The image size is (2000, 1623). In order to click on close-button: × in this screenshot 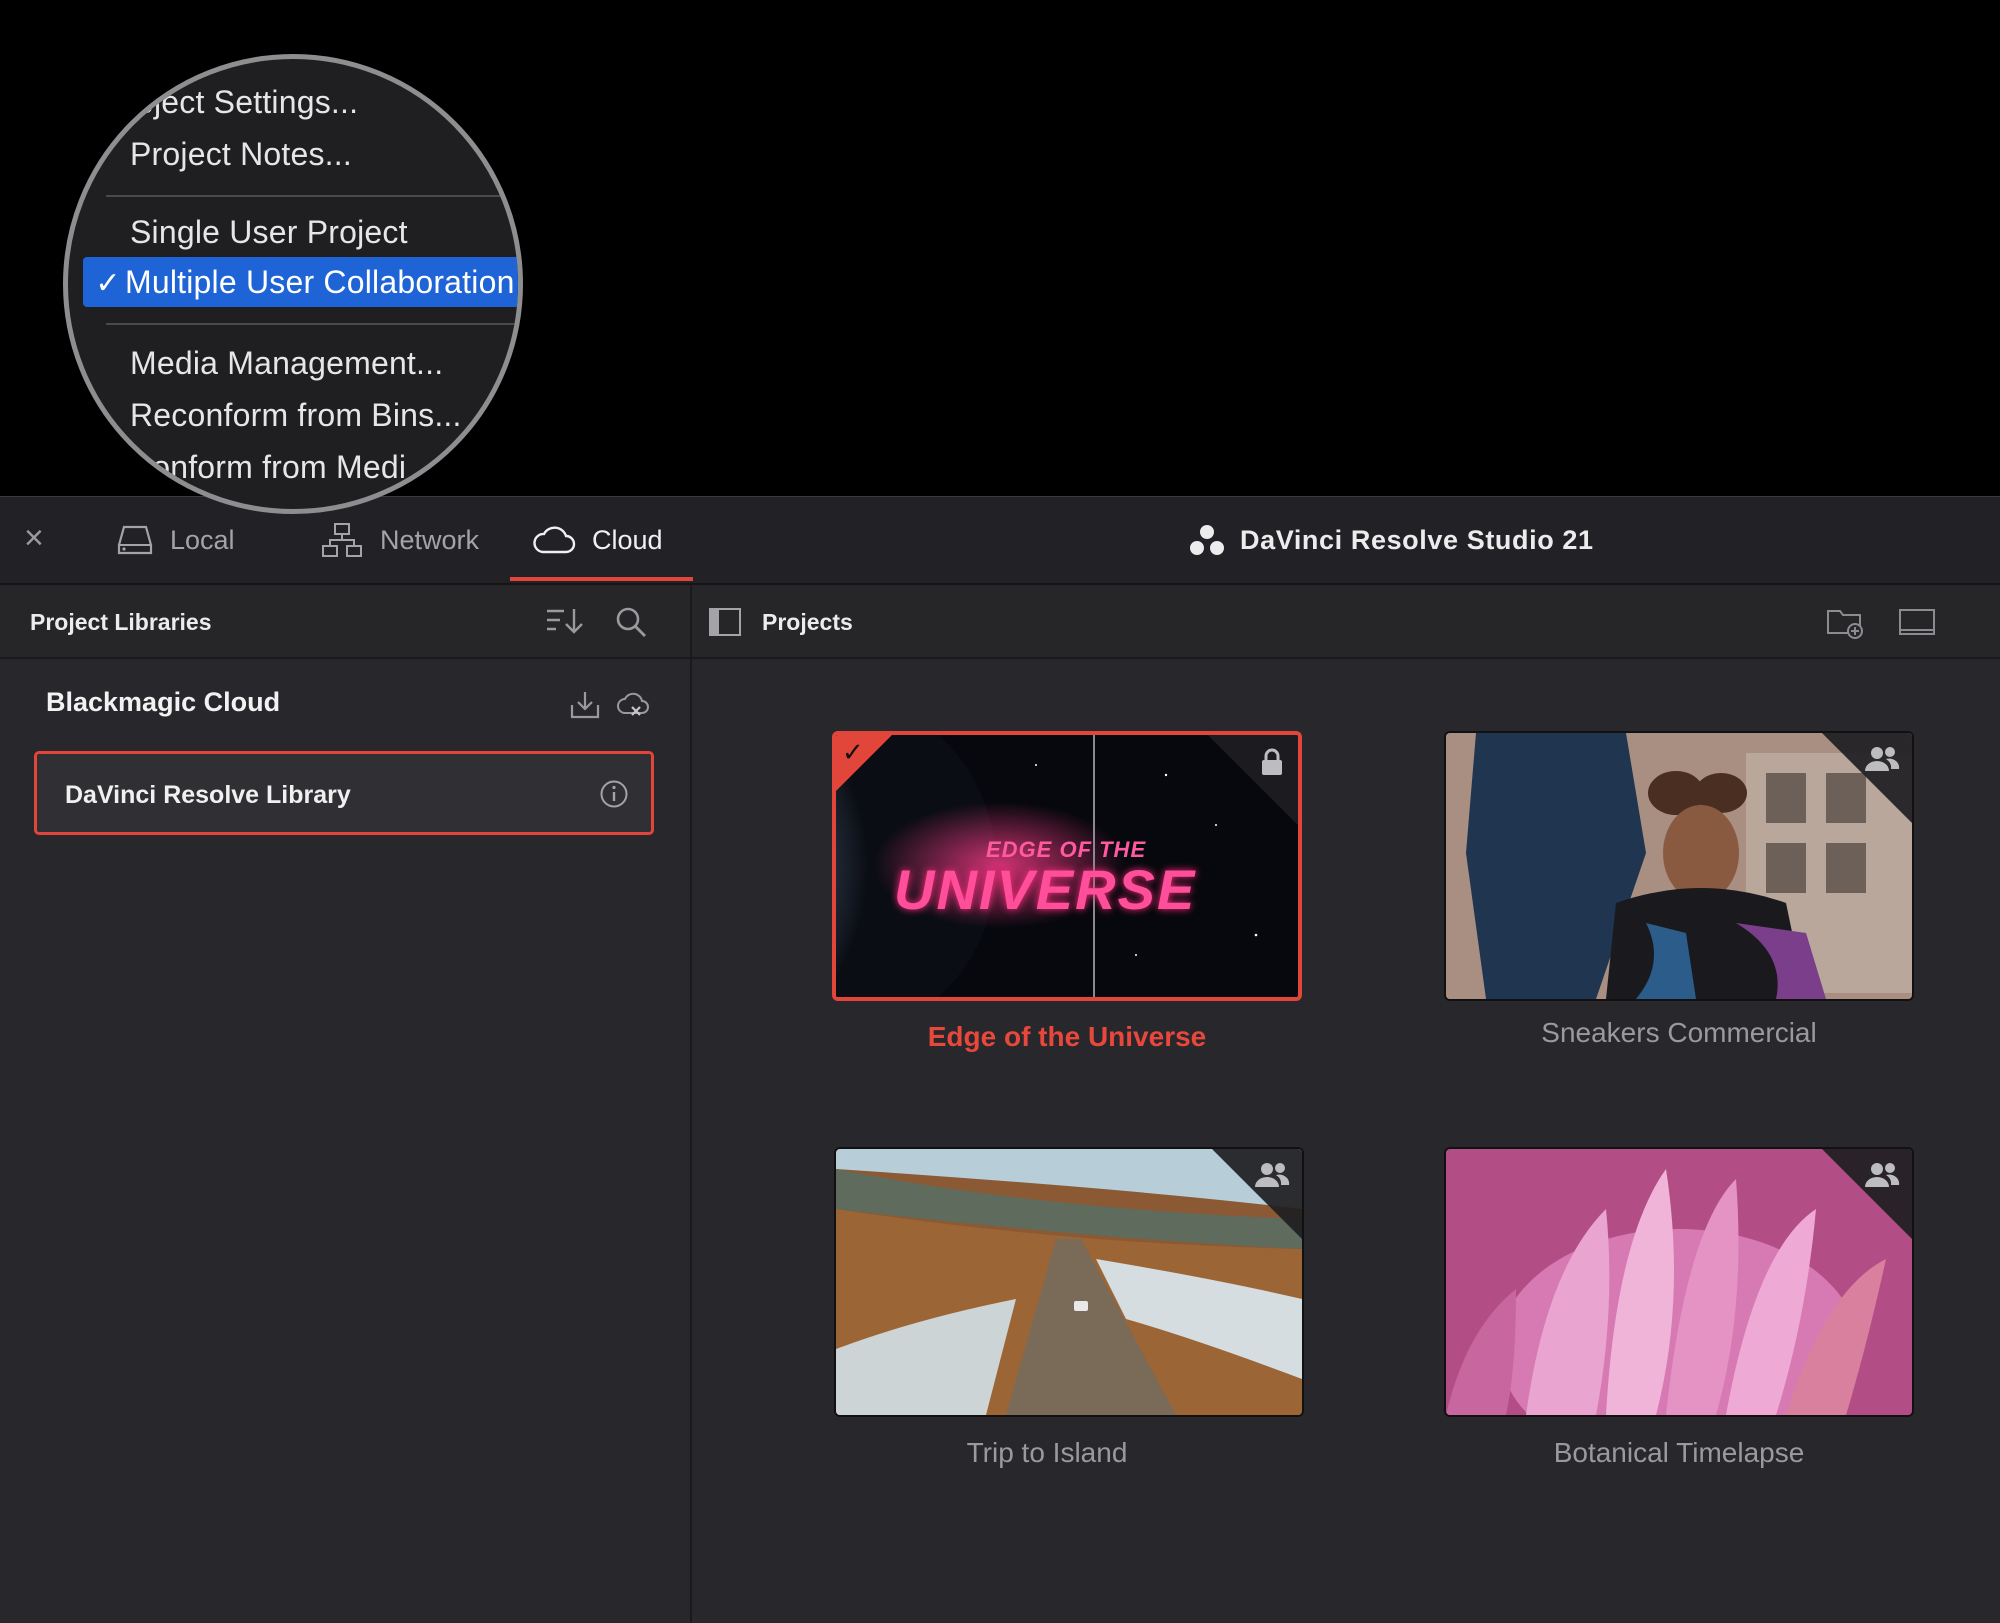, I will do `click(34, 538)`.